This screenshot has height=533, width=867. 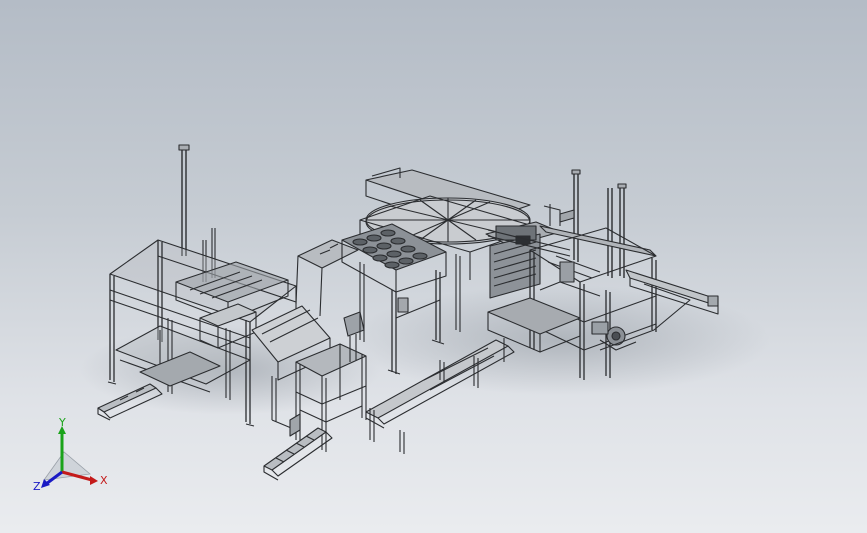 I want to click on orientation-triad: Y X Z, so click(x=70, y=458).